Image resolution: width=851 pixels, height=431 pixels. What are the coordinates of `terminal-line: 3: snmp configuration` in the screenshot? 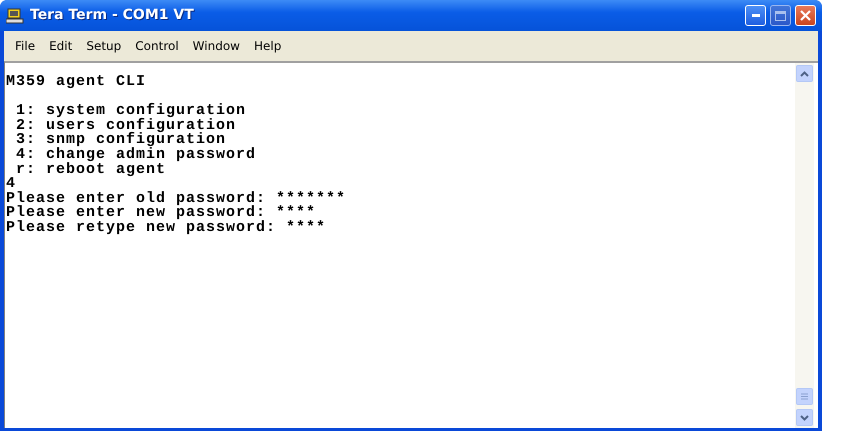 It's located at (120, 140).